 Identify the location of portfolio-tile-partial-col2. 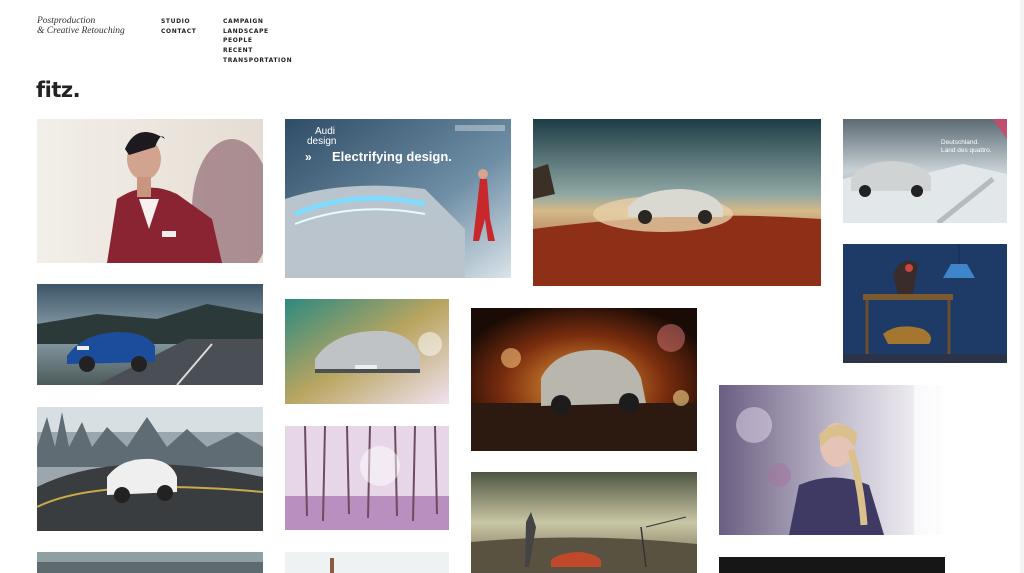
(367, 562).